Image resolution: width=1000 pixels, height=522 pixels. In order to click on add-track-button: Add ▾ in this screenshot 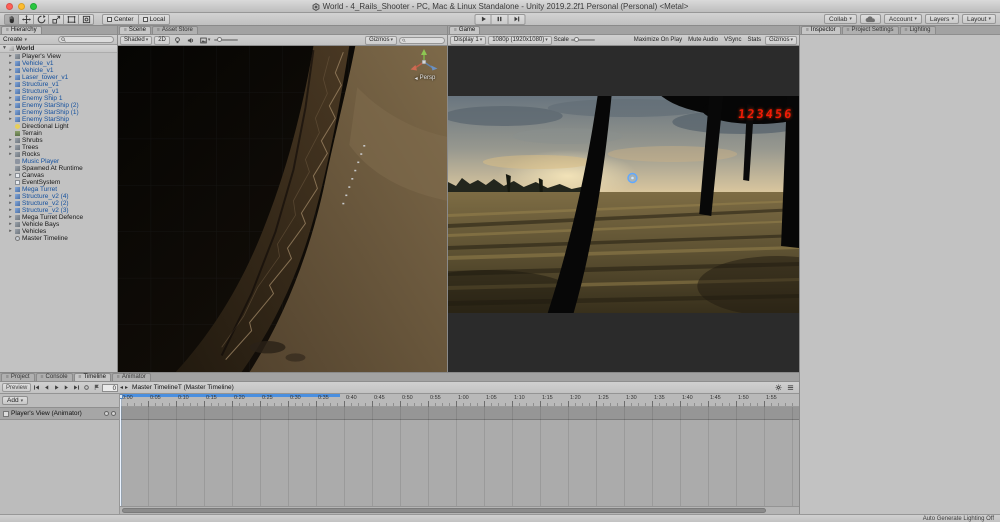, I will do `click(15, 400)`.